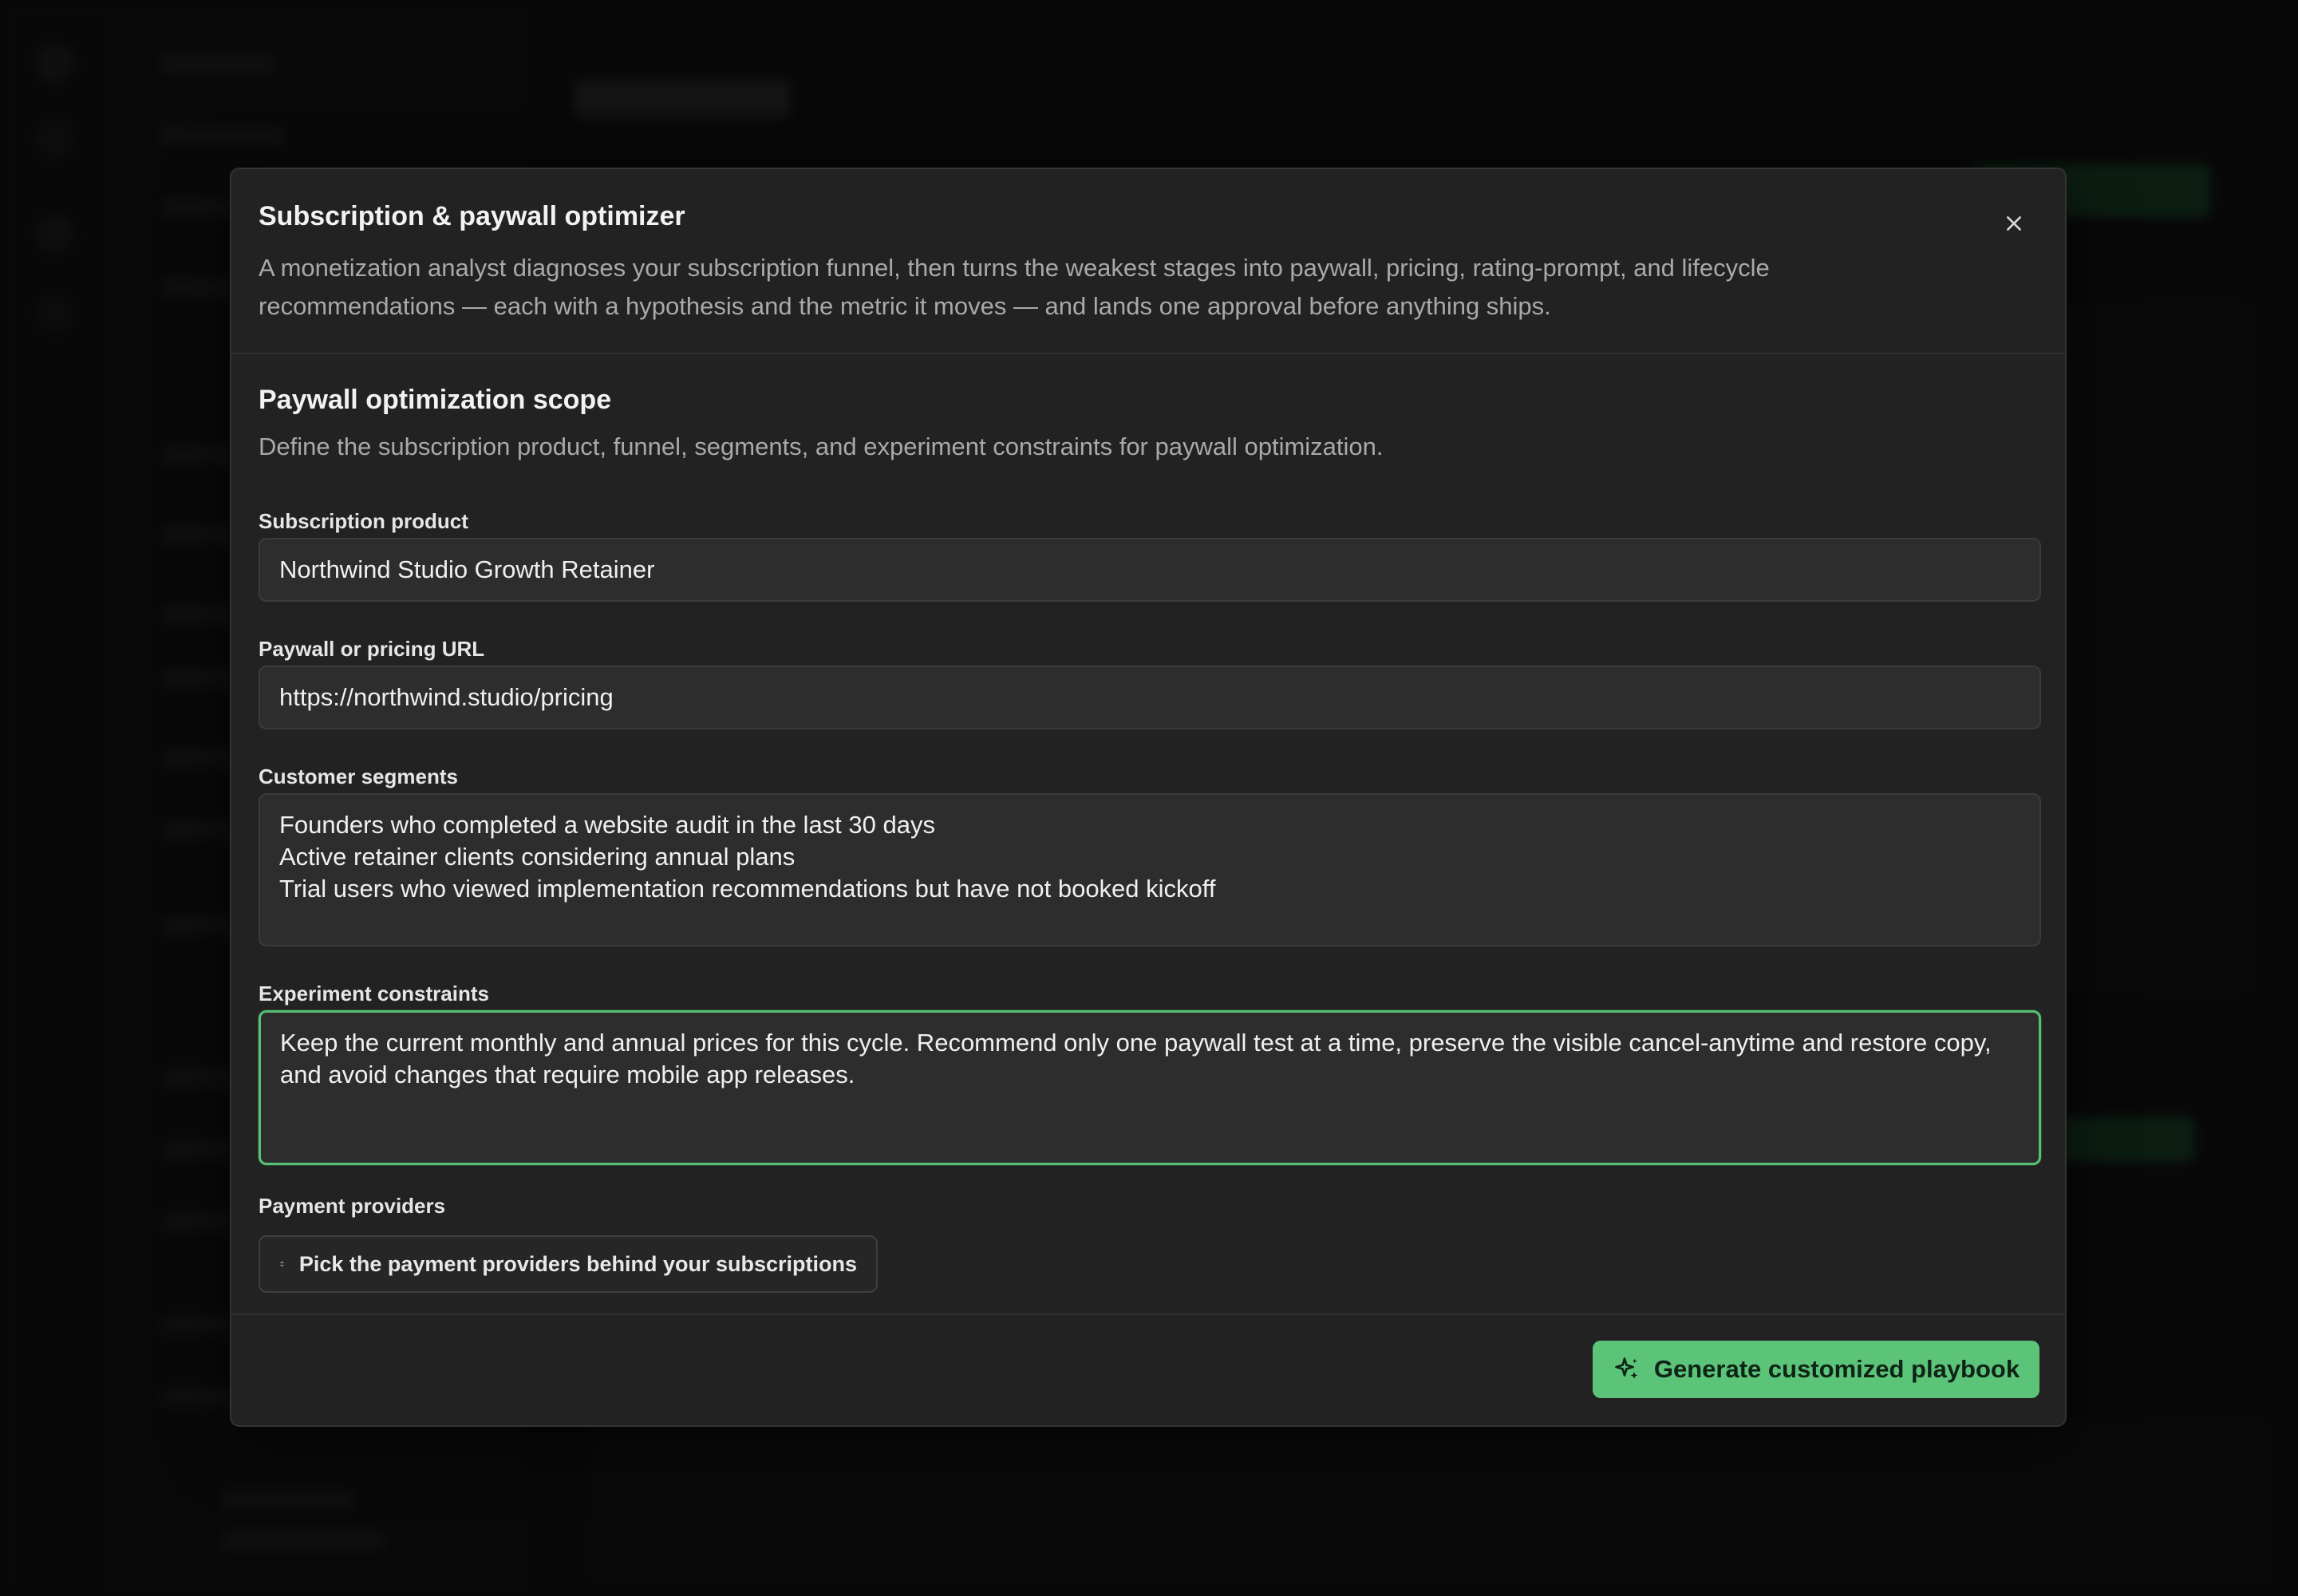  I want to click on providers-label: Payment providers, so click(352, 1206).